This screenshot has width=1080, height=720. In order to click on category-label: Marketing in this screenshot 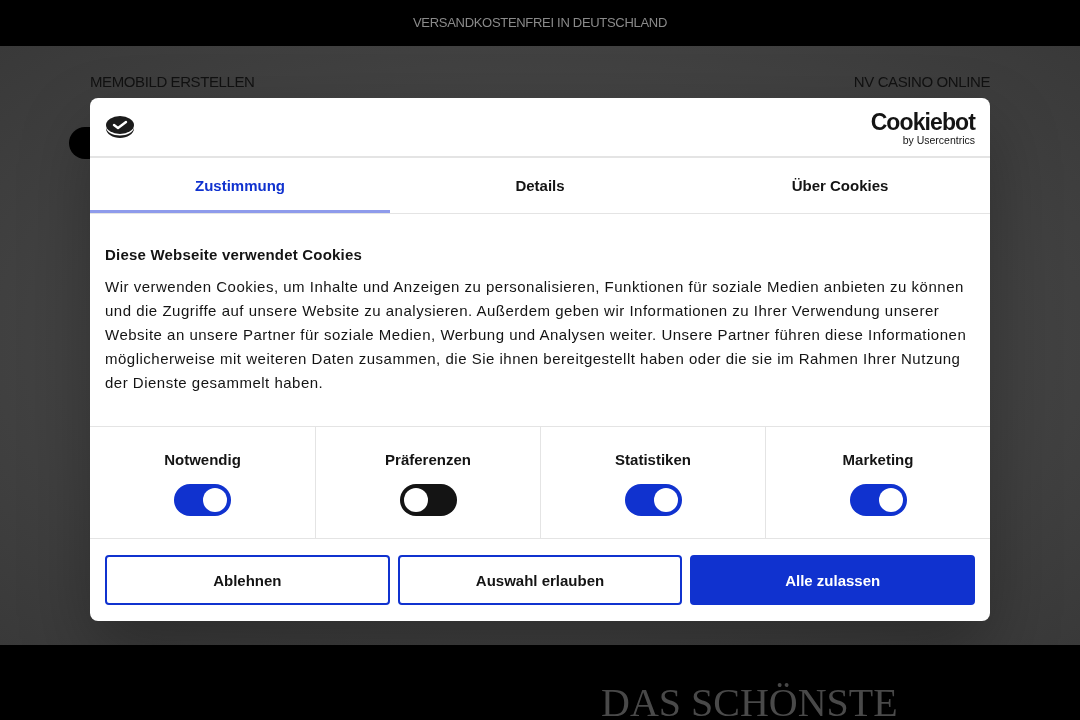, I will do `click(878, 460)`.